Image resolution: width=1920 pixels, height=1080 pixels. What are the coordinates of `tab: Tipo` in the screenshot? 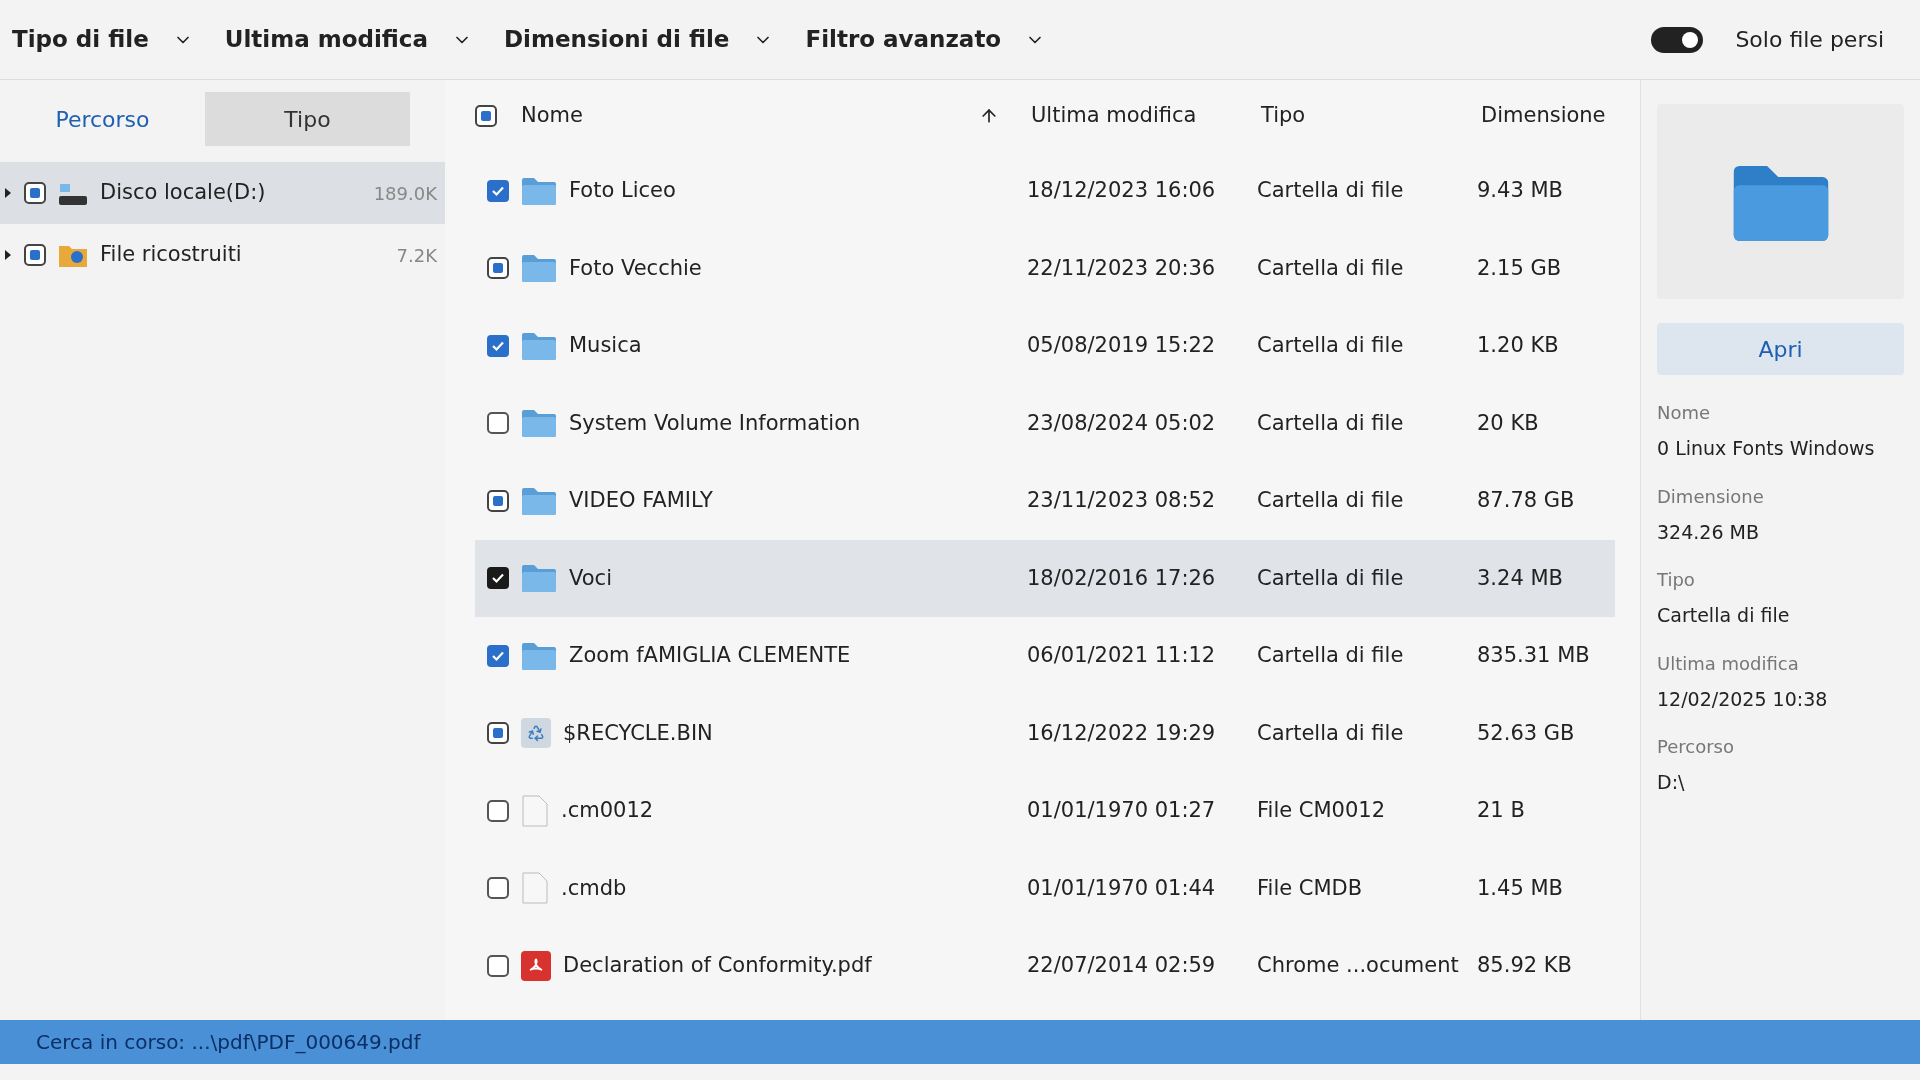 It's located at (307, 119).